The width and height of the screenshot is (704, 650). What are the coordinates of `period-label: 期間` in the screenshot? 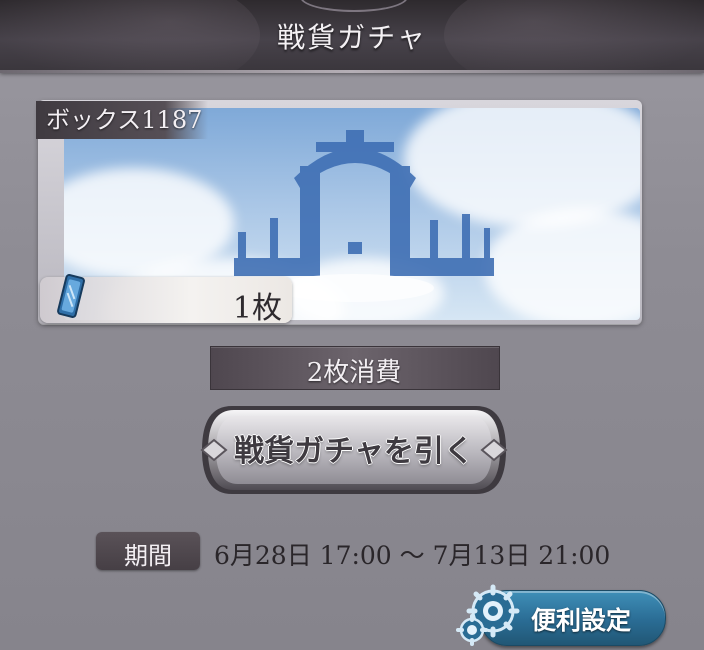 It's located at (148, 556).